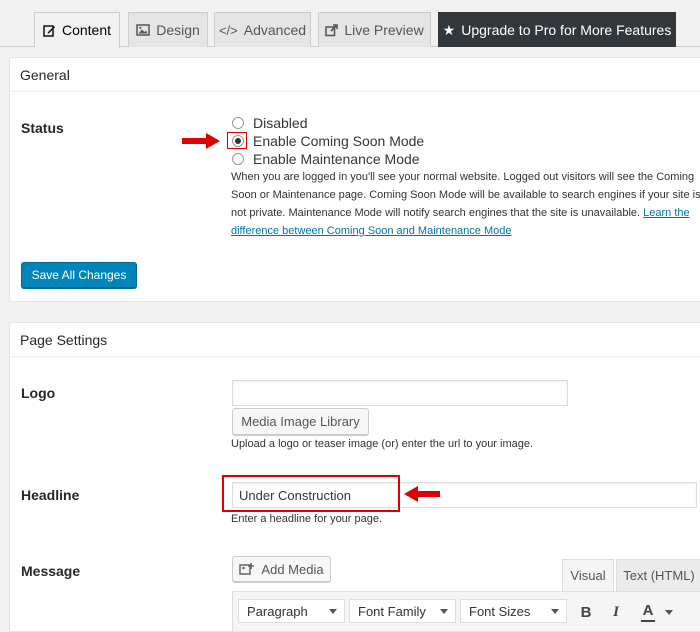  I want to click on editor-tab-text: Text (HTML), so click(658, 575).